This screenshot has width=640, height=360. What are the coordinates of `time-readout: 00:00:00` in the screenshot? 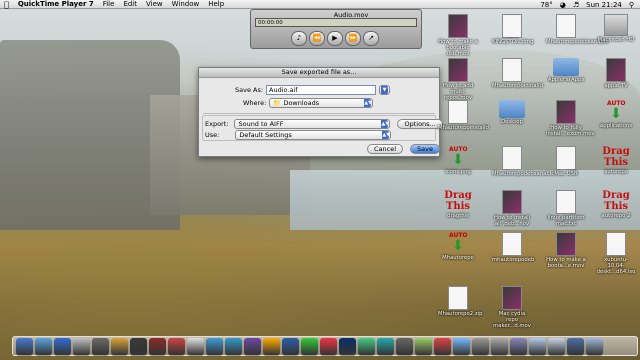 It's located at (270, 23).